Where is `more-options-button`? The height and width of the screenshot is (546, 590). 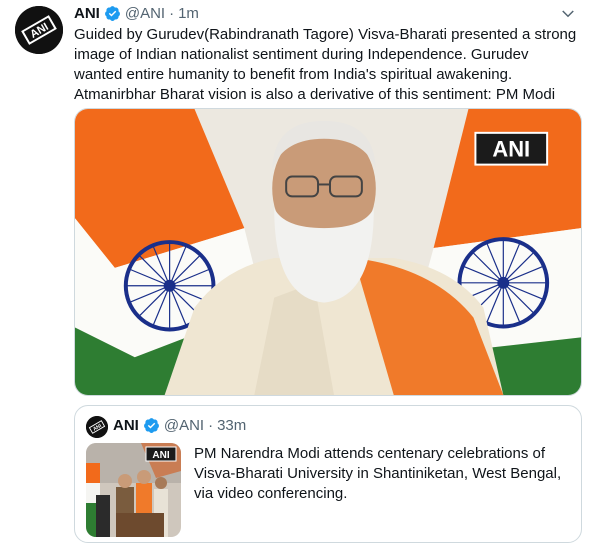
more-options-button is located at coordinates (568, 14).